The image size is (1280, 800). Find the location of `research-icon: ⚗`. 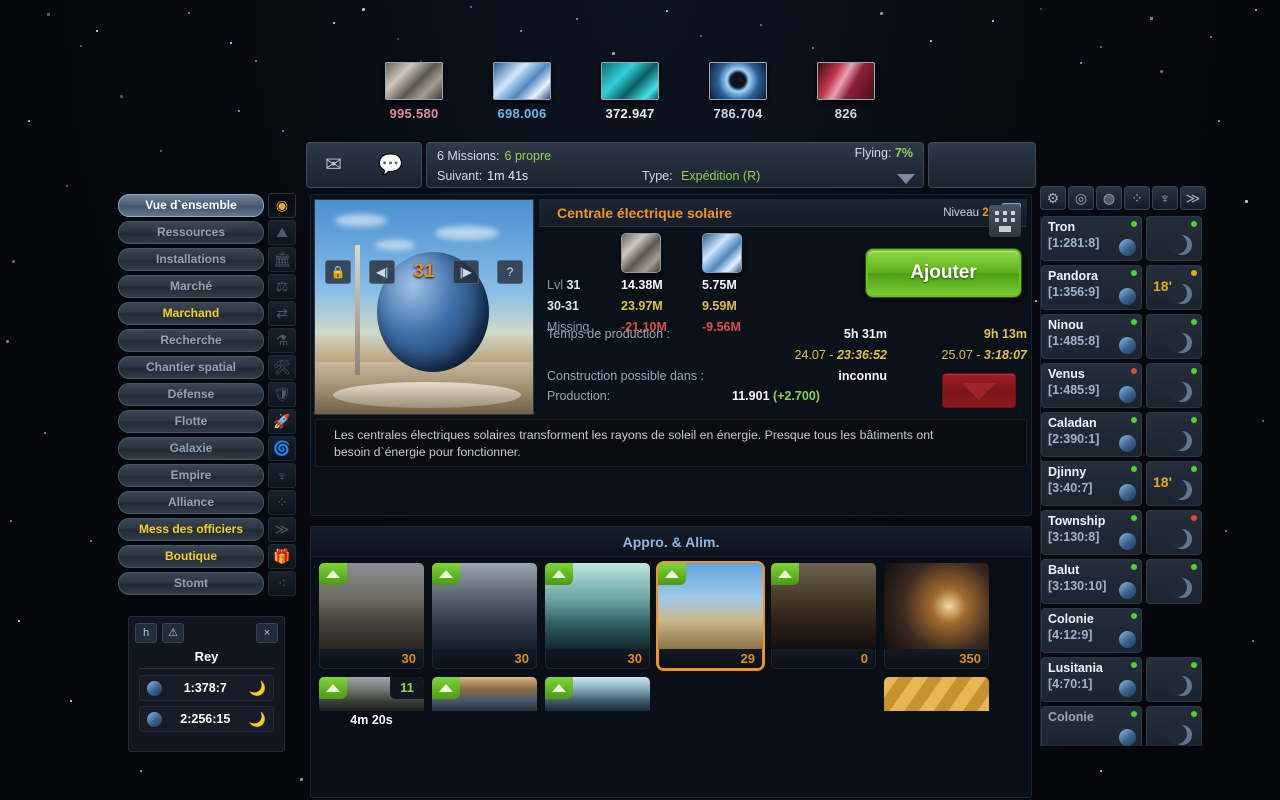

research-icon: ⚗ is located at coordinates (282, 340).